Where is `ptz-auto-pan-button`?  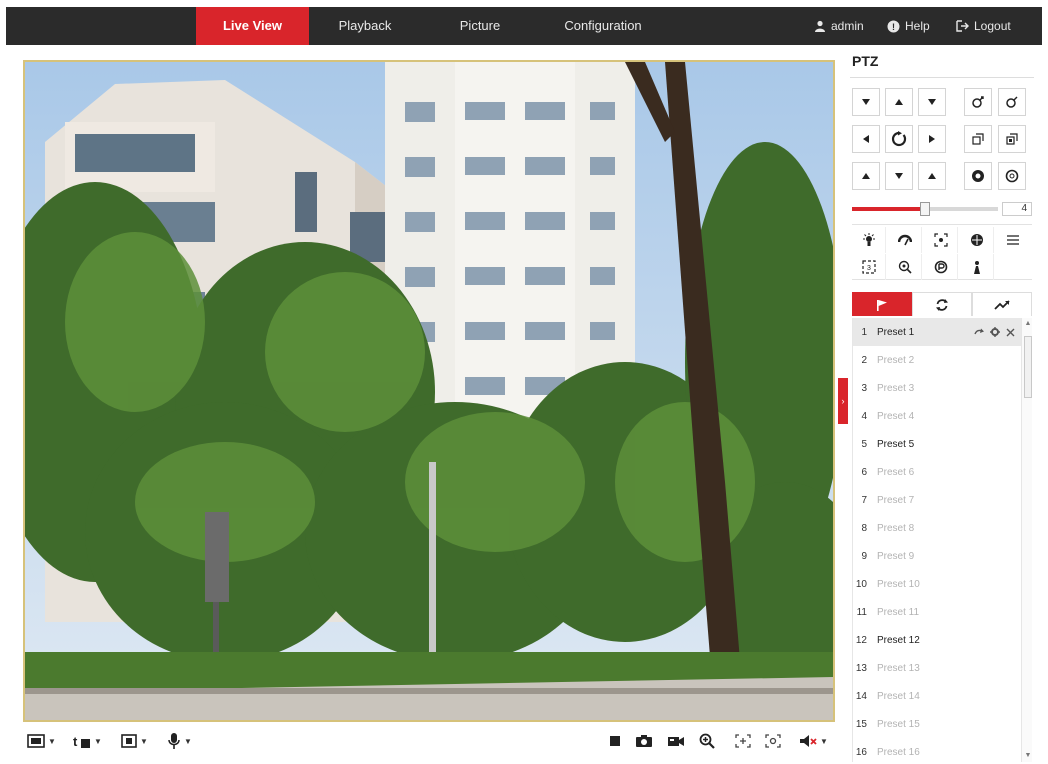 ptz-auto-pan-button is located at coordinates (899, 139).